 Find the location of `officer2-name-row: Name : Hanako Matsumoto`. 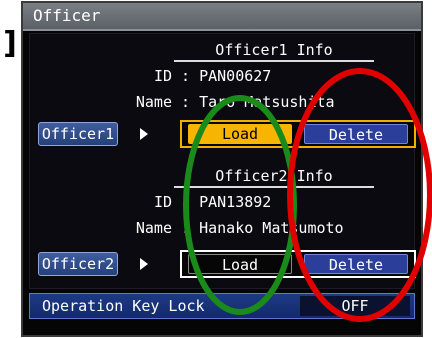

officer2-name-row: Name : Hanako Matsumoto is located at coordinates (230, 228).